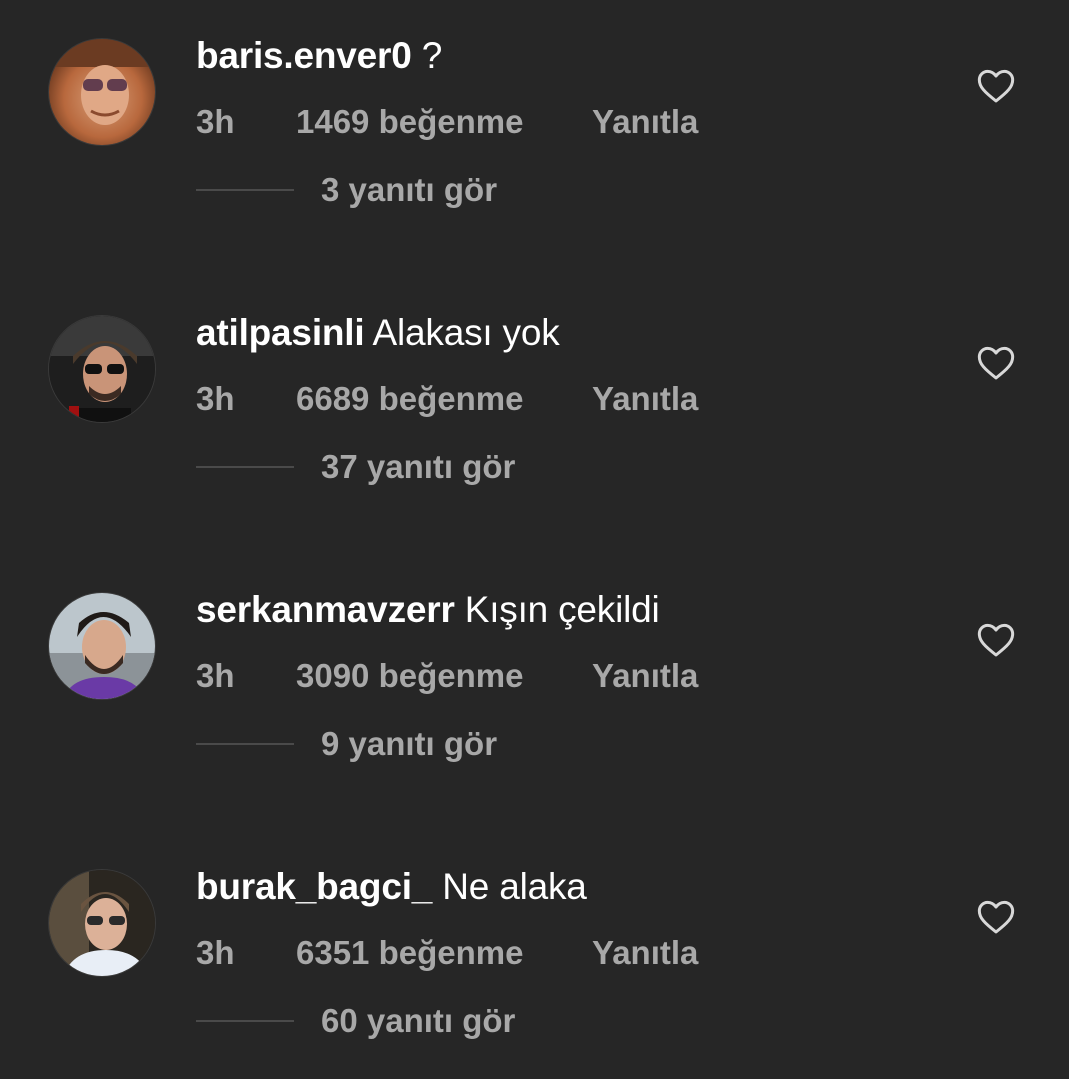 The height and width of the screenshot is (1079, 1069). What do you see at coordinates (409, 399) in the screenshot?
I see `comment-likes: 6689 beğenme` at bounding box center [409, 399].